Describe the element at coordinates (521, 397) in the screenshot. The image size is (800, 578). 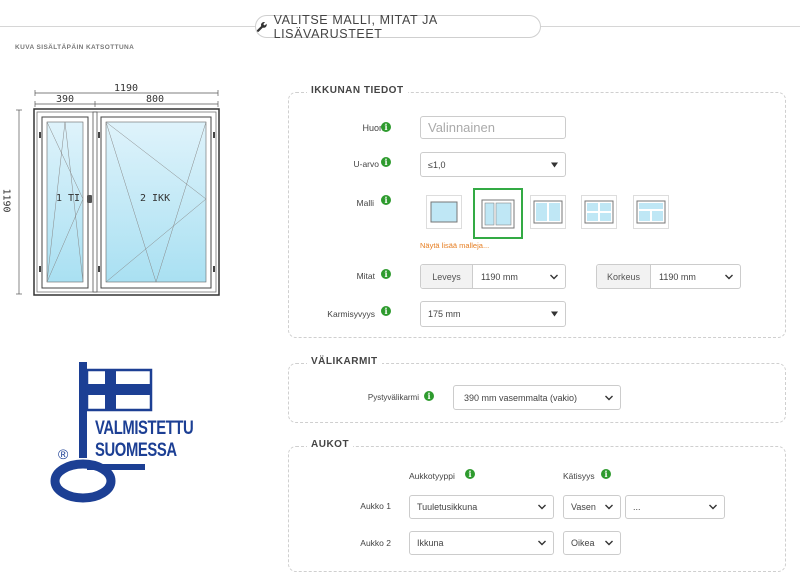
I see `pystyvalikarmi-value: 390 mm vasemmalta (vakio)` at that location.